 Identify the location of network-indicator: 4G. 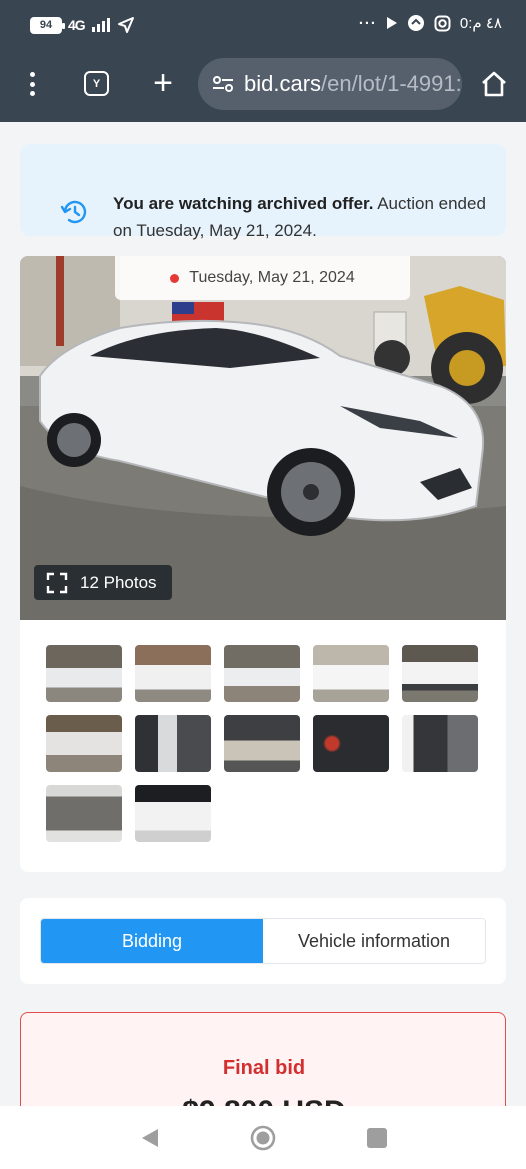
(77, 25).